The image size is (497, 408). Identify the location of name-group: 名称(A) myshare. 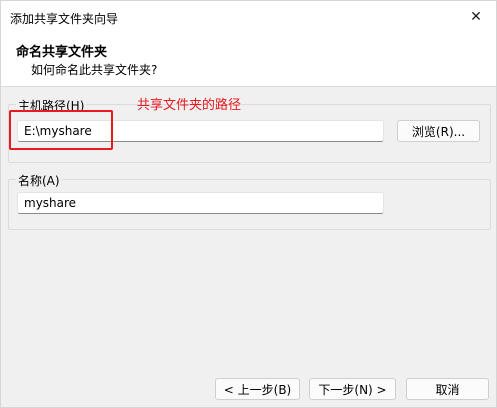
(249, 201).